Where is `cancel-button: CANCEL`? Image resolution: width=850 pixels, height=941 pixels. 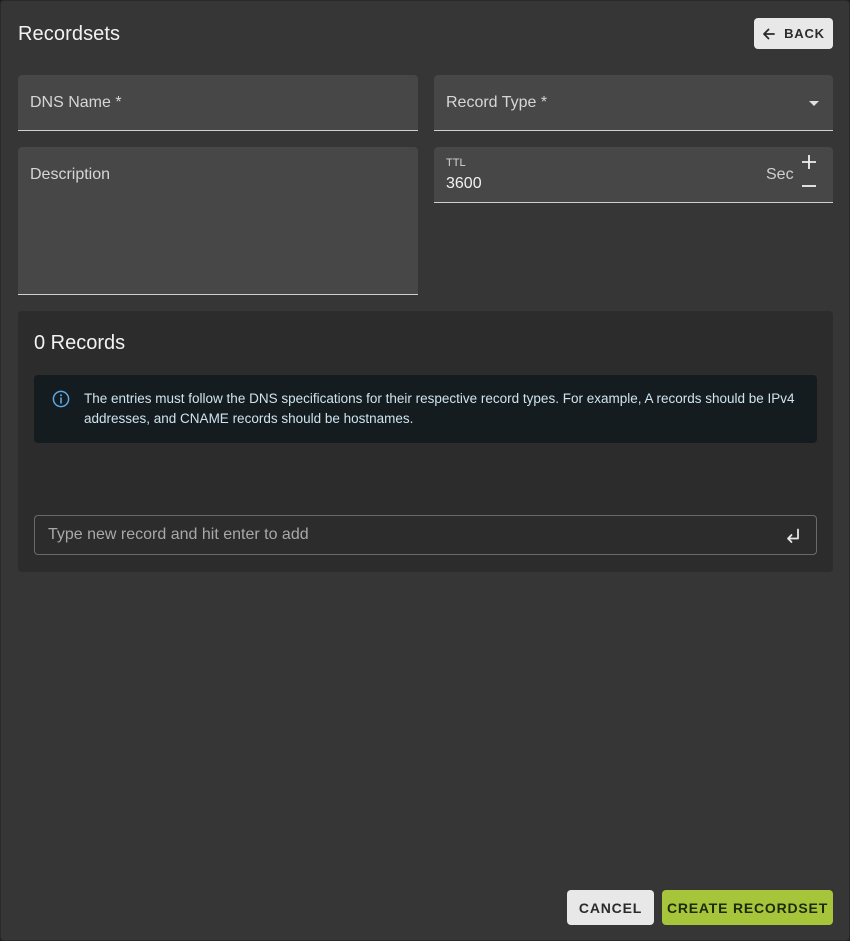 cancel-button: CANCEL is located at coordinates (610, 907).